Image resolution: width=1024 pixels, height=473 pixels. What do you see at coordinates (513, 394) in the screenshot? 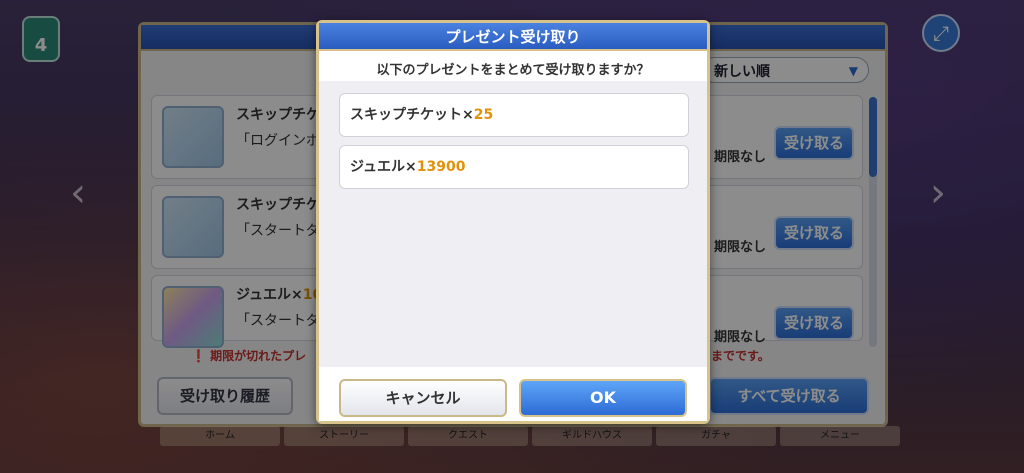
I see `dialog-footer: キャンセル OK` at bounding box center [513, 394].